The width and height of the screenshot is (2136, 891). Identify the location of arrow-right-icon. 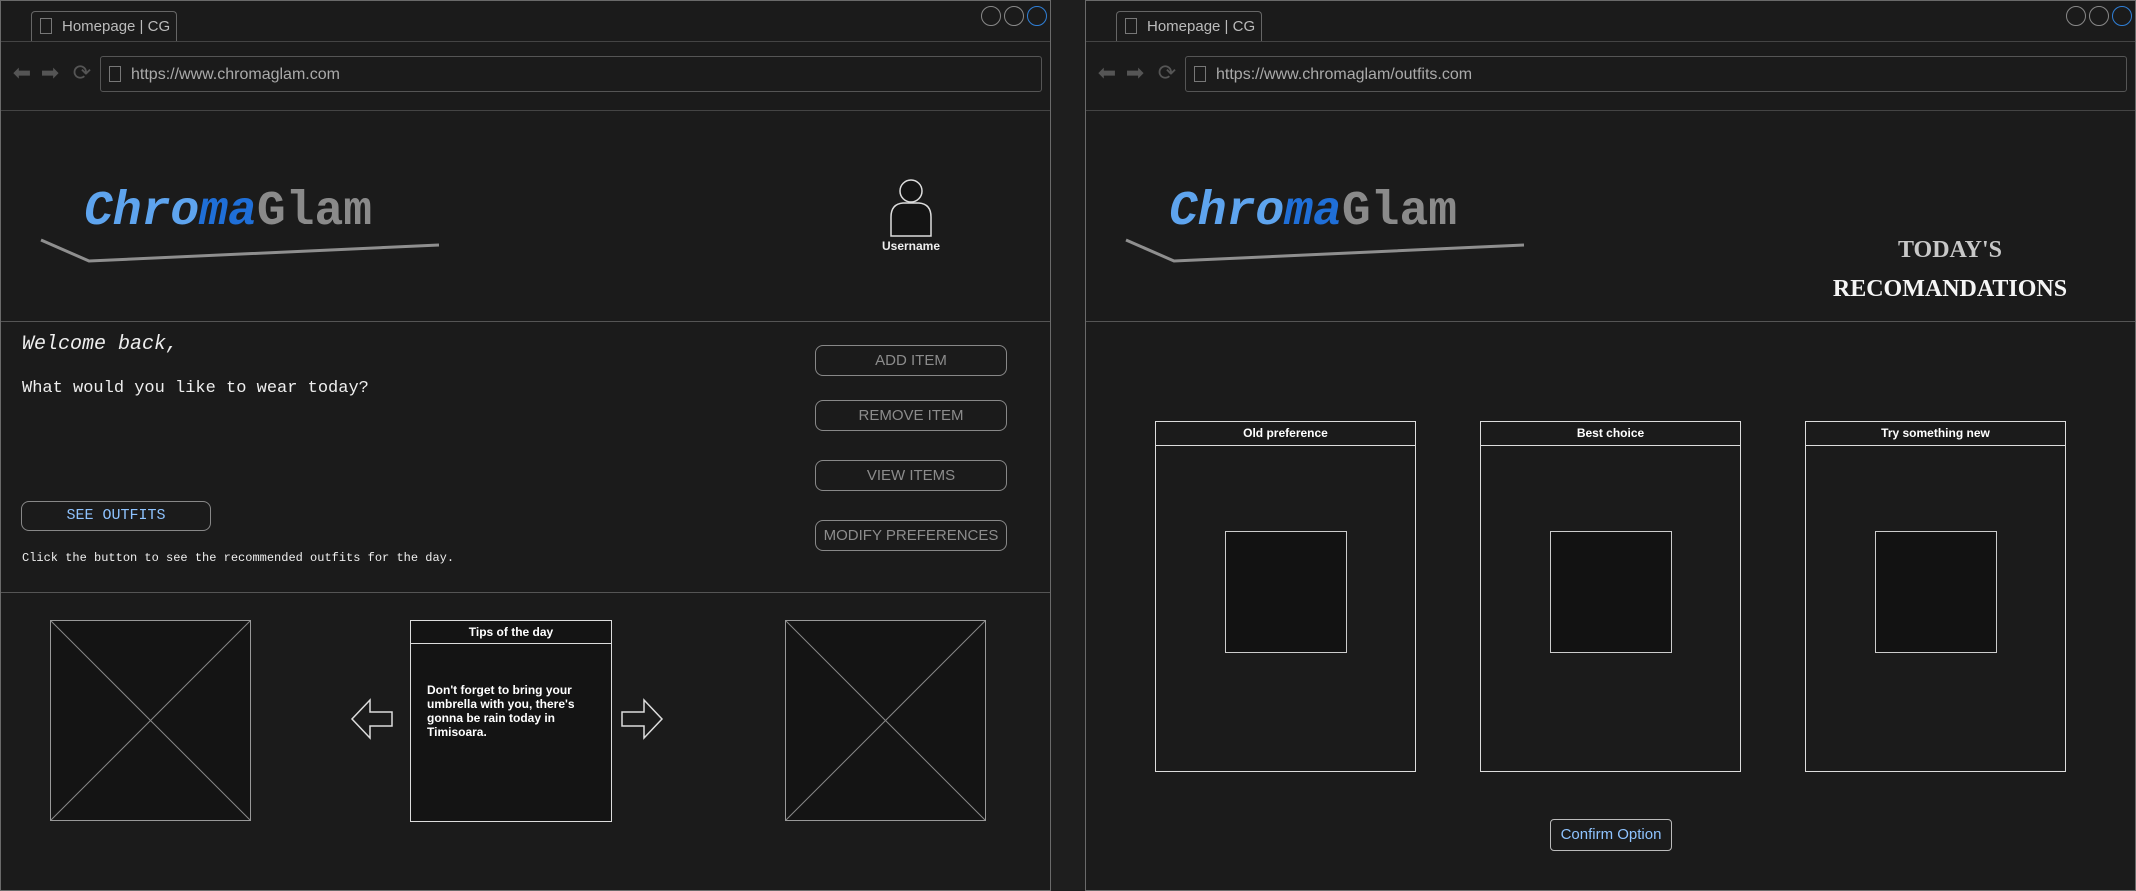
(642, 719).